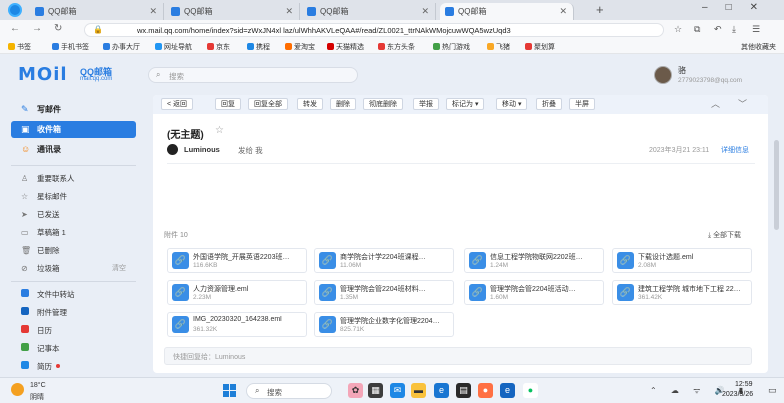 This screenshot has width=784, height=403. What do you see at coordinates (228, 104) in the screenshot?
I see `reply-button: 回复` at bounding box center [228, 104].